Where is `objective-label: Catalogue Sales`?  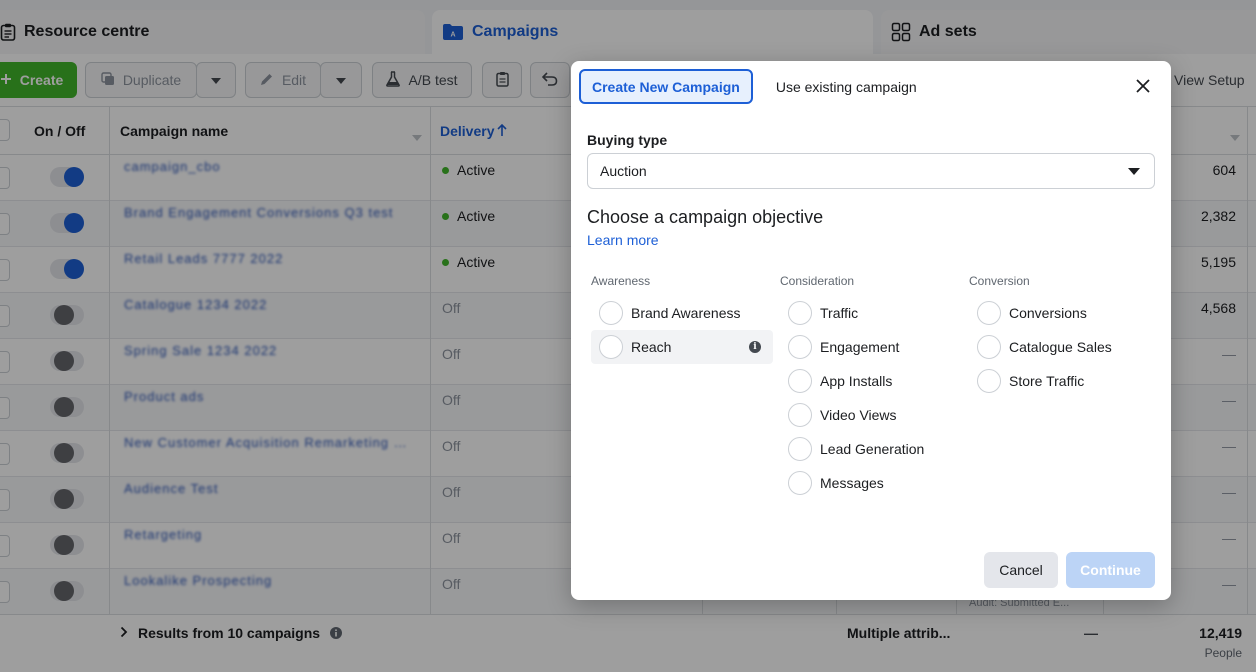 objective-label: Catalogue Sales is located at coordinates (1060, 347).